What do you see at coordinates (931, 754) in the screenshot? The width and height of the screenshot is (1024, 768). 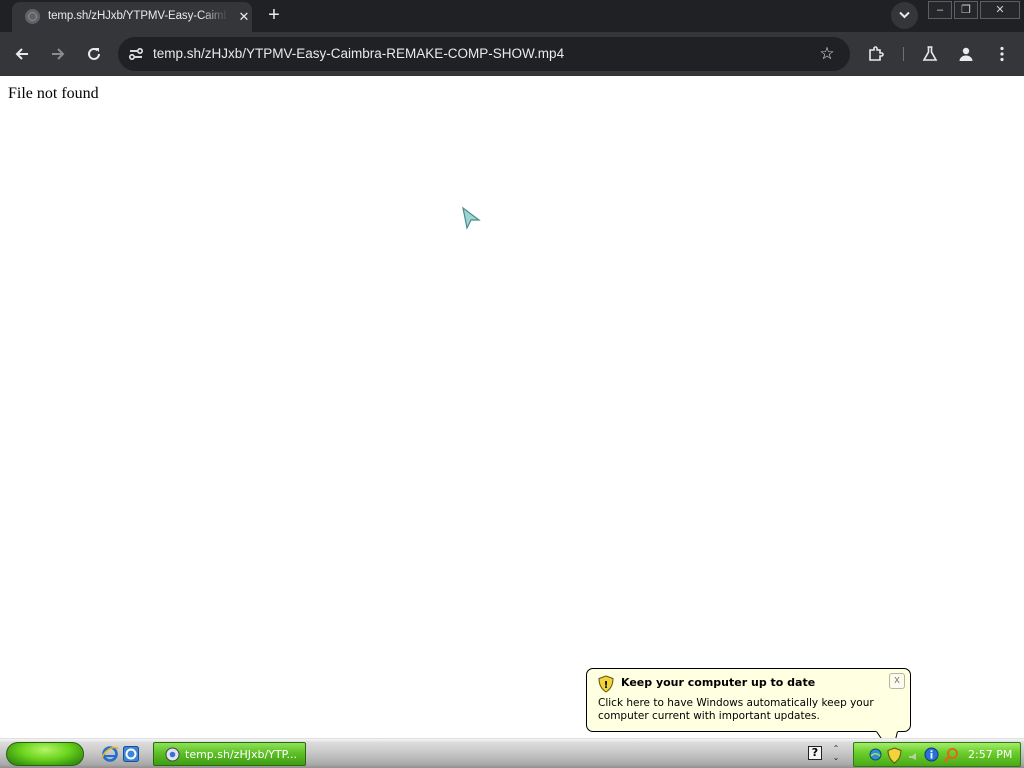 I see `info-icon` at bounding box center [931, 754].